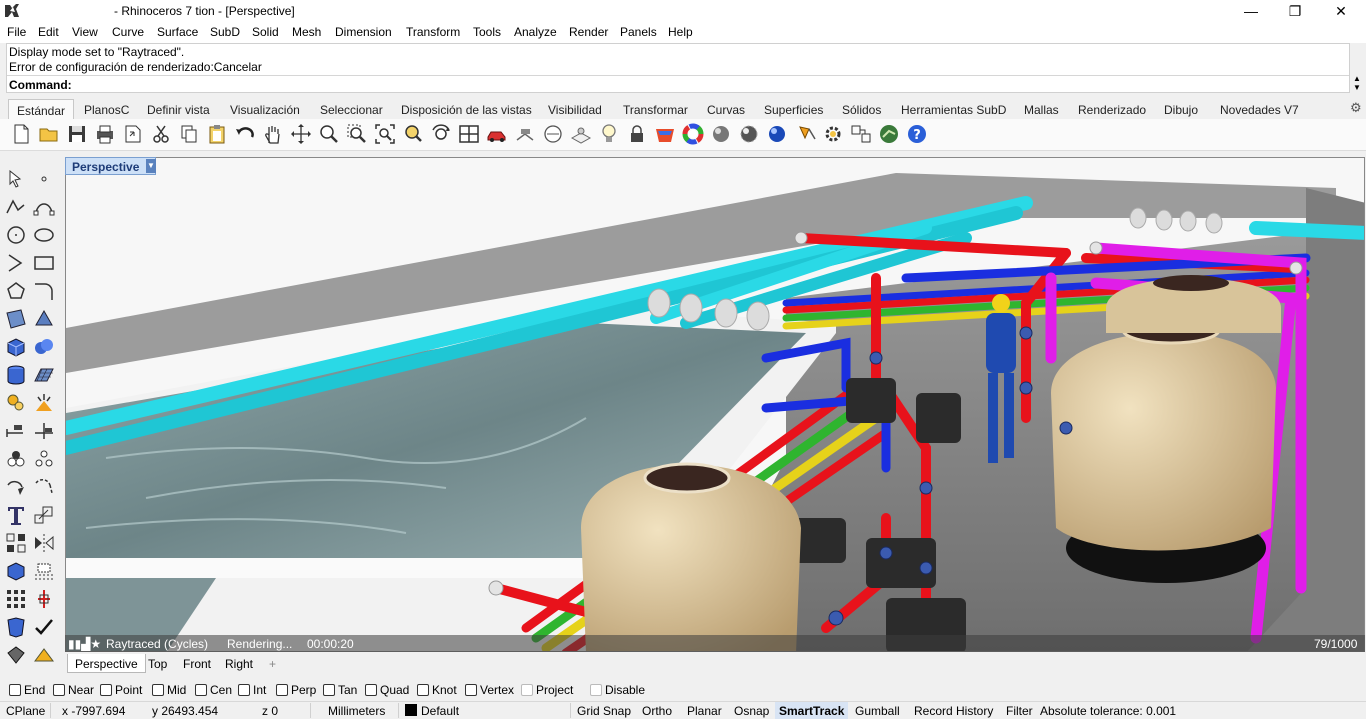 The image size is (1366, 719). Describe the element at coordinates (917, 134) in the screenshot. I see `help-icon: ?` at that location.